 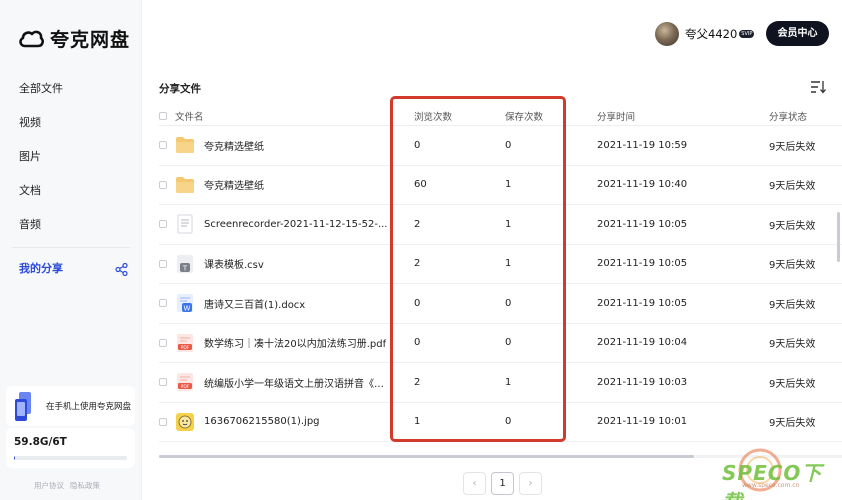 I want to click on column-header-views: 浏览次数, so click(x=433, y=115).